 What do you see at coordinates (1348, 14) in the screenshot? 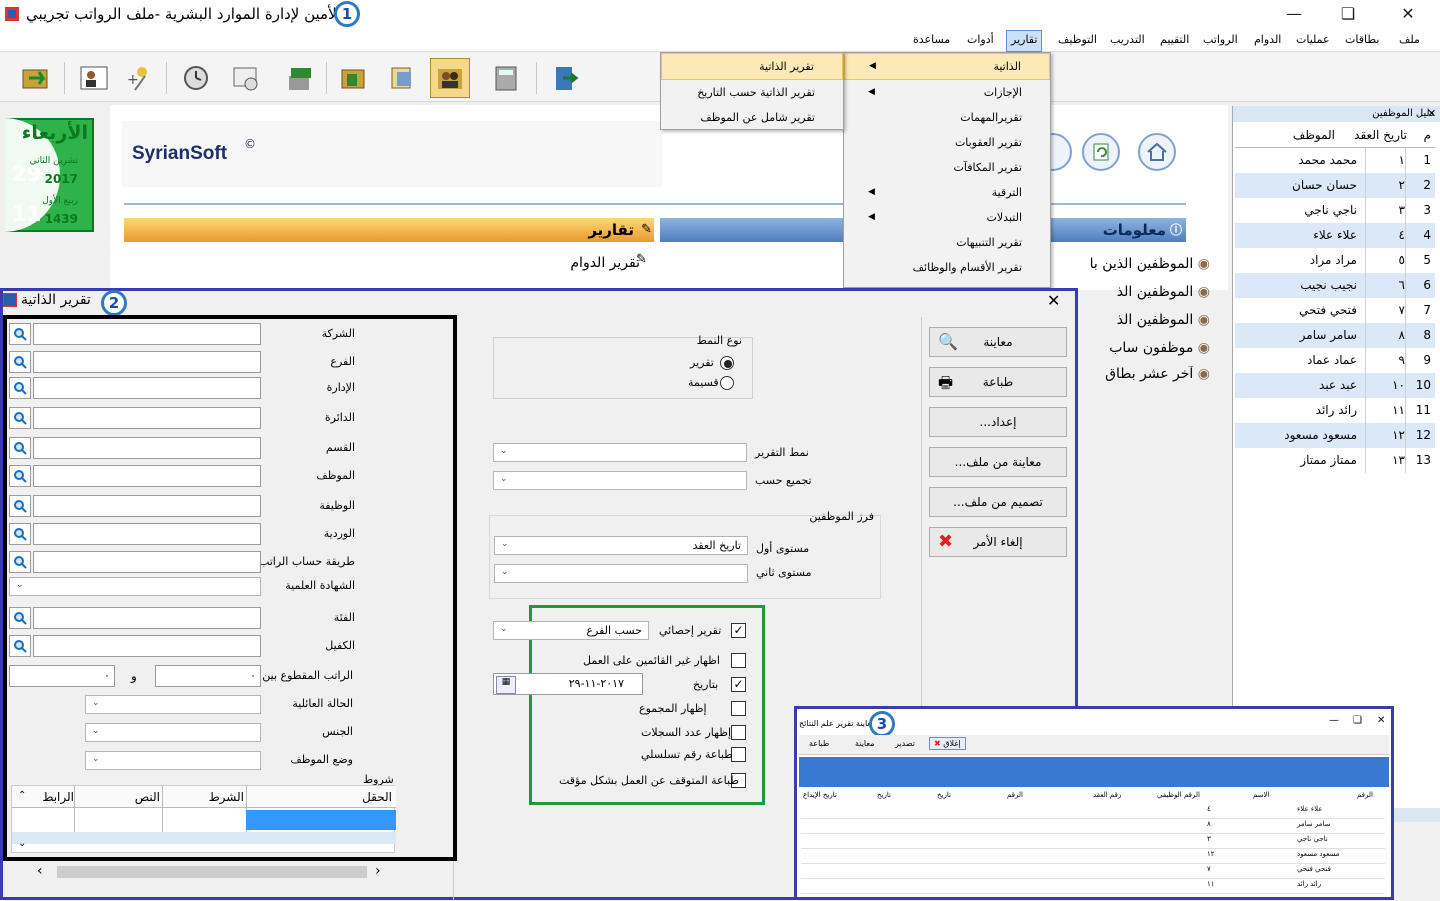
I see `maximize-button: ❏` at bounding box center [1348, 14].